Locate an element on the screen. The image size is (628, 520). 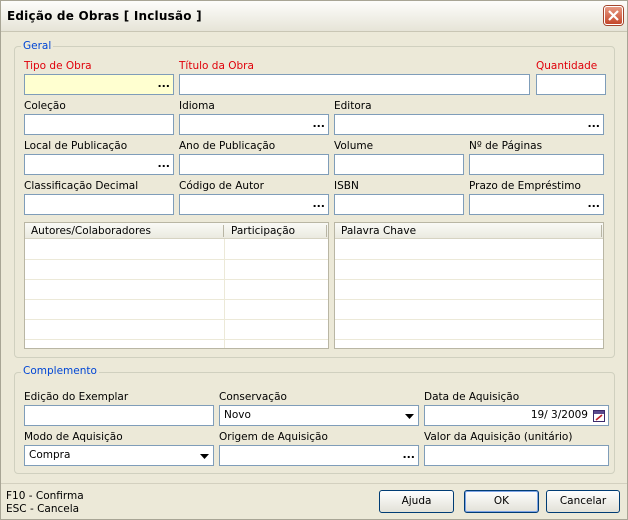
prazo-emprestimo-label: Prazo de Empréstimo is located at coordinates (525, 186).